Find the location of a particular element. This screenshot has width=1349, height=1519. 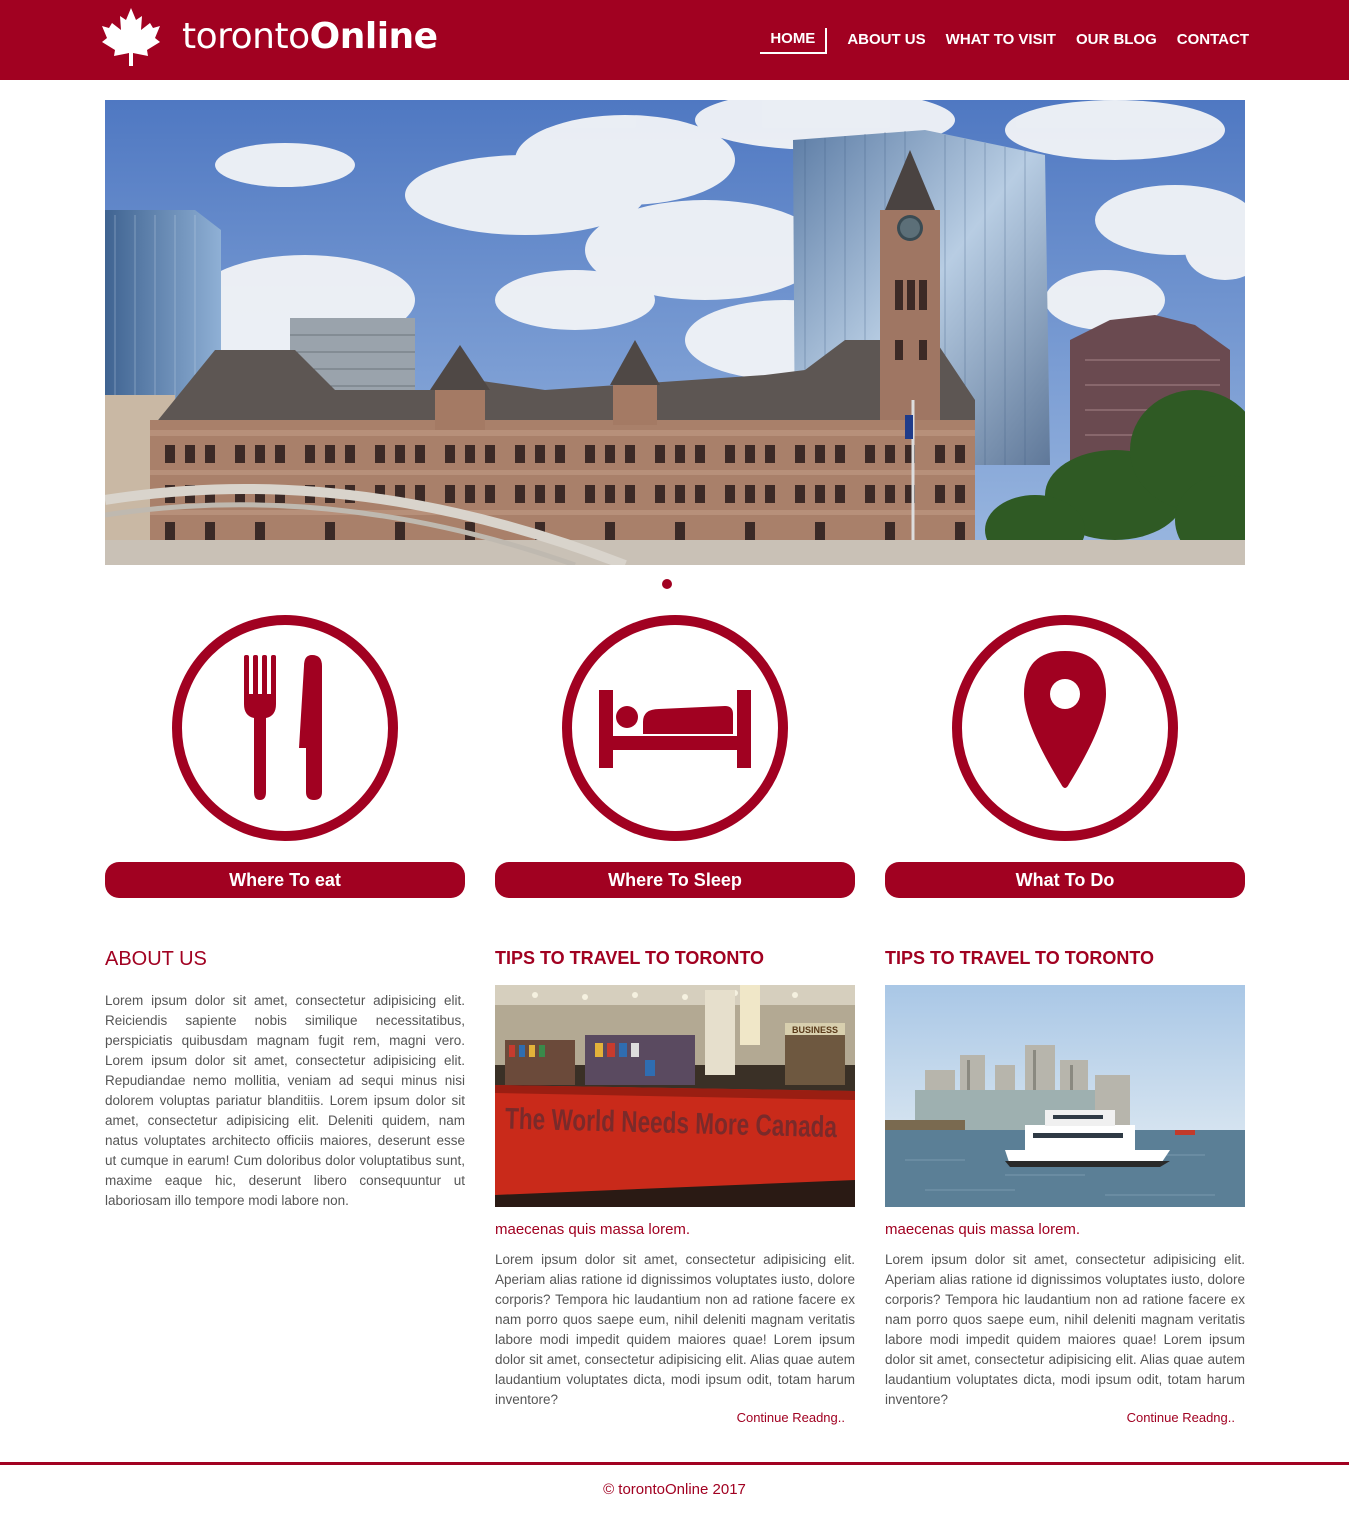

sign-business: BUSINESS is located at coordinates (815, 1030).